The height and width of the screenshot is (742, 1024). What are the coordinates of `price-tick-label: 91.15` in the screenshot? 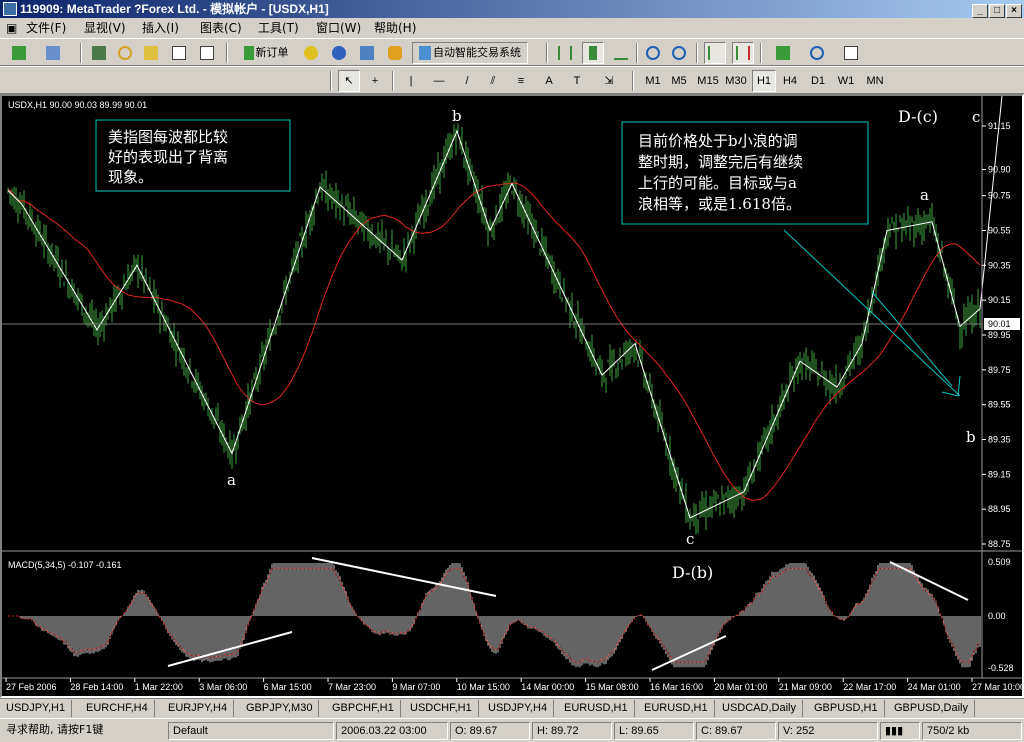 It's located at (999, 126).